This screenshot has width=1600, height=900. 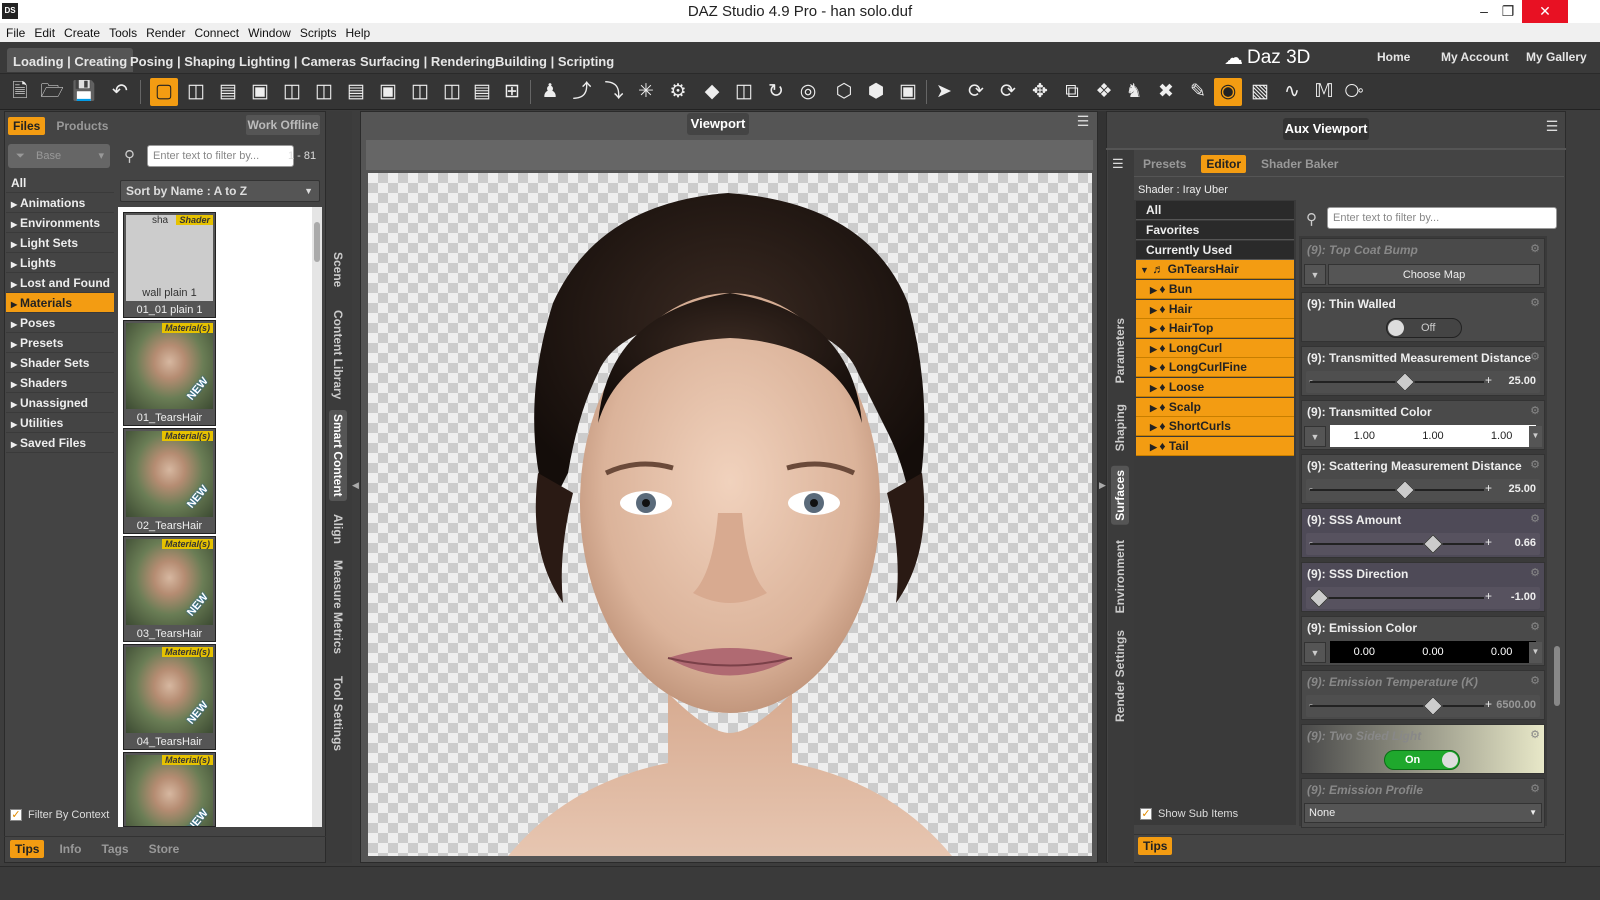 I want to click on my-gallery-link: My Gallery, so click(x=1556, y=57).